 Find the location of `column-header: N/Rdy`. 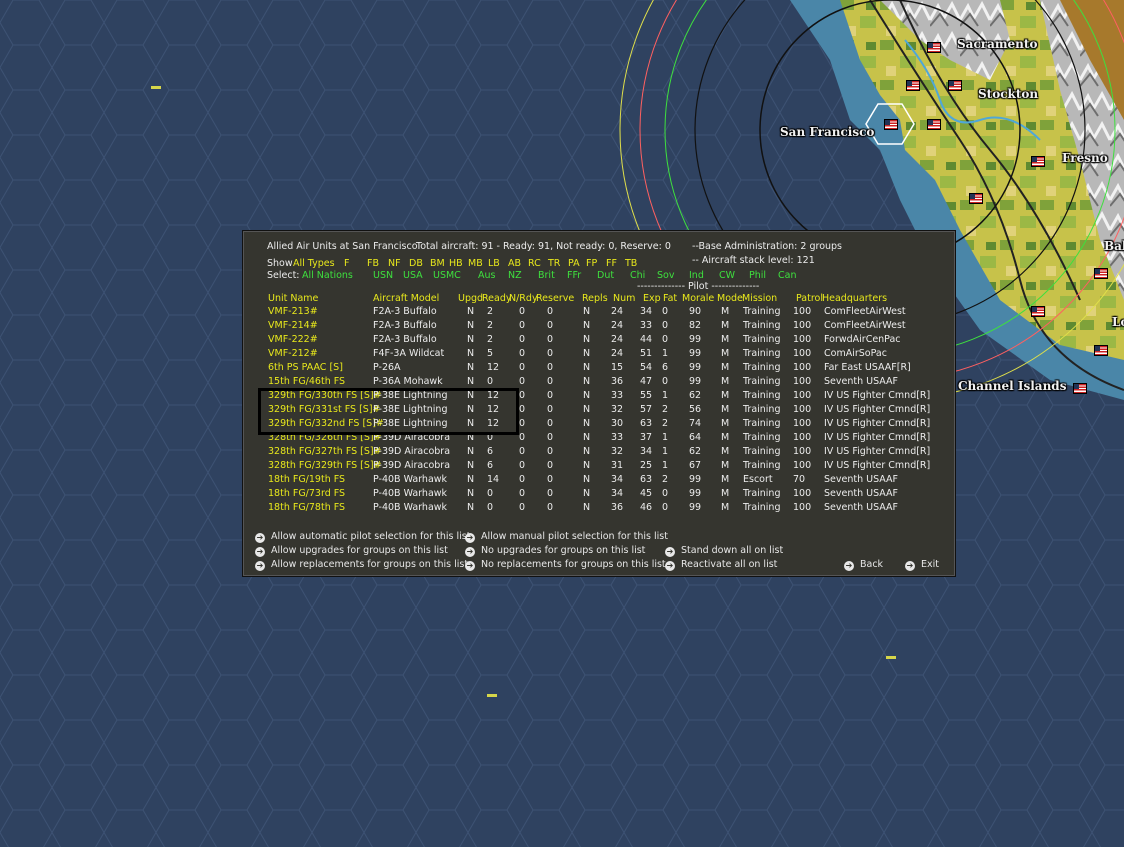

column-header: N/Rdy is located at coordinates (523, 299).